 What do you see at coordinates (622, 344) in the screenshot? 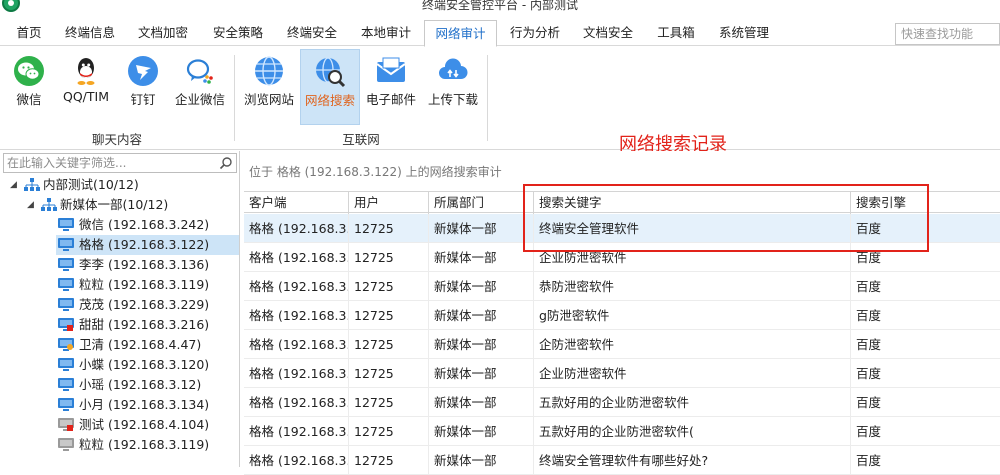
I see `table-row: 格格 (192.168.3... 12725 新媒体一部 企防泄密软件 百度` at bounding box center [622, 344].